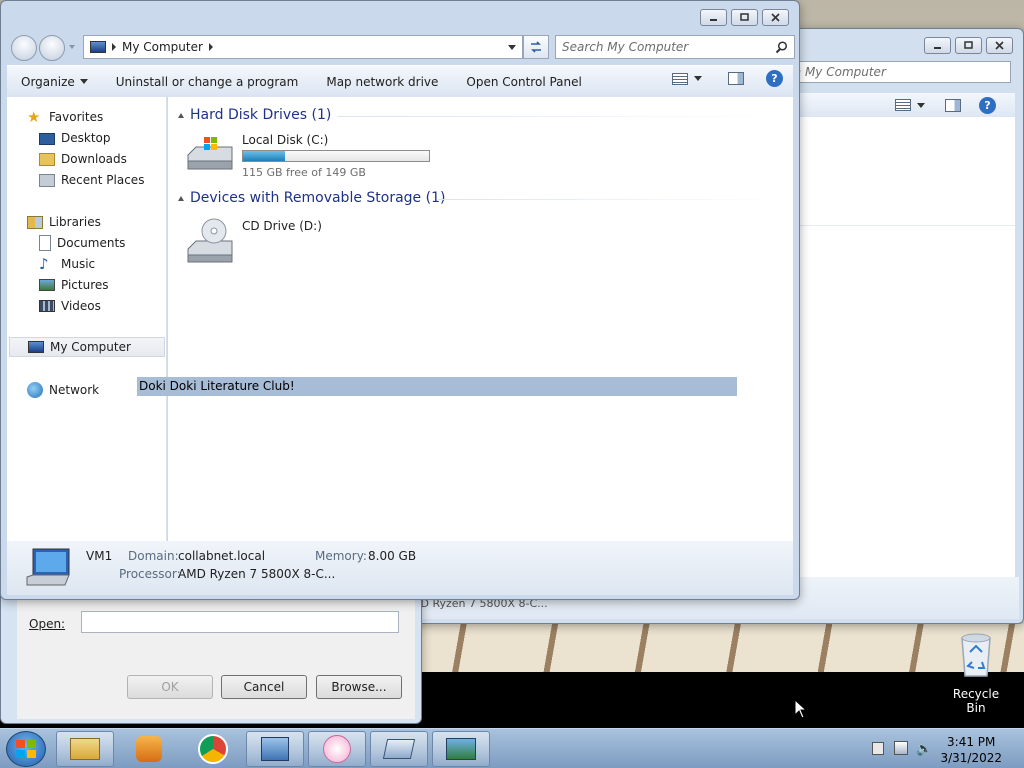 The width and height of the screenshot is (1024, 768). I want to click on search-icon, so click(781, 46).